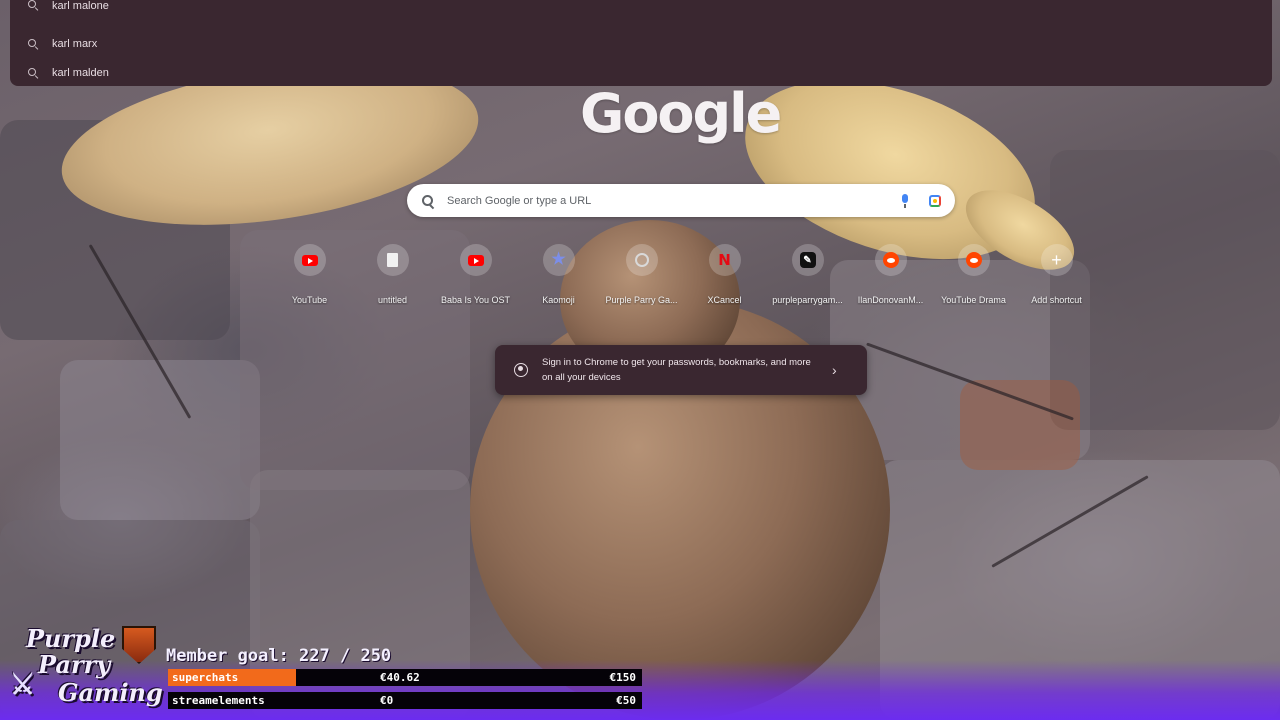 This screenshot has height=720, width=1280. Describe the element at coordinates (279, 656) in the screenshot. I see `member-goal-text: Member goal: 227 / 250` at that location.